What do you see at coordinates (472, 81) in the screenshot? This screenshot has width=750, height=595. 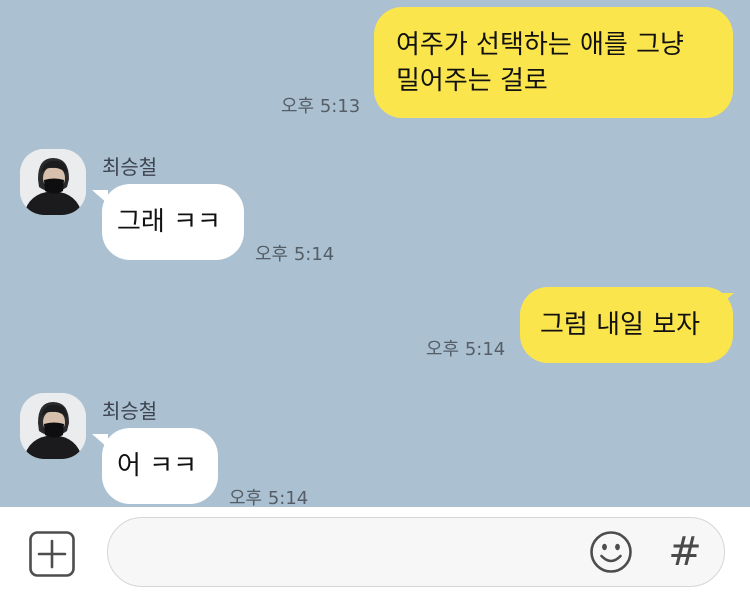 I see `message-text-line: 밀어주는 걸로` at bounding box center [472, 81].